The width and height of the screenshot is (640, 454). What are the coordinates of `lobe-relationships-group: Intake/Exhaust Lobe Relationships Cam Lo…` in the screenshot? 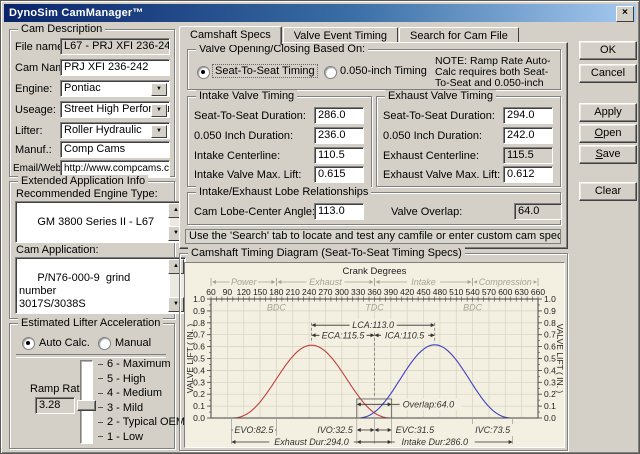 It's located at (374, 205).